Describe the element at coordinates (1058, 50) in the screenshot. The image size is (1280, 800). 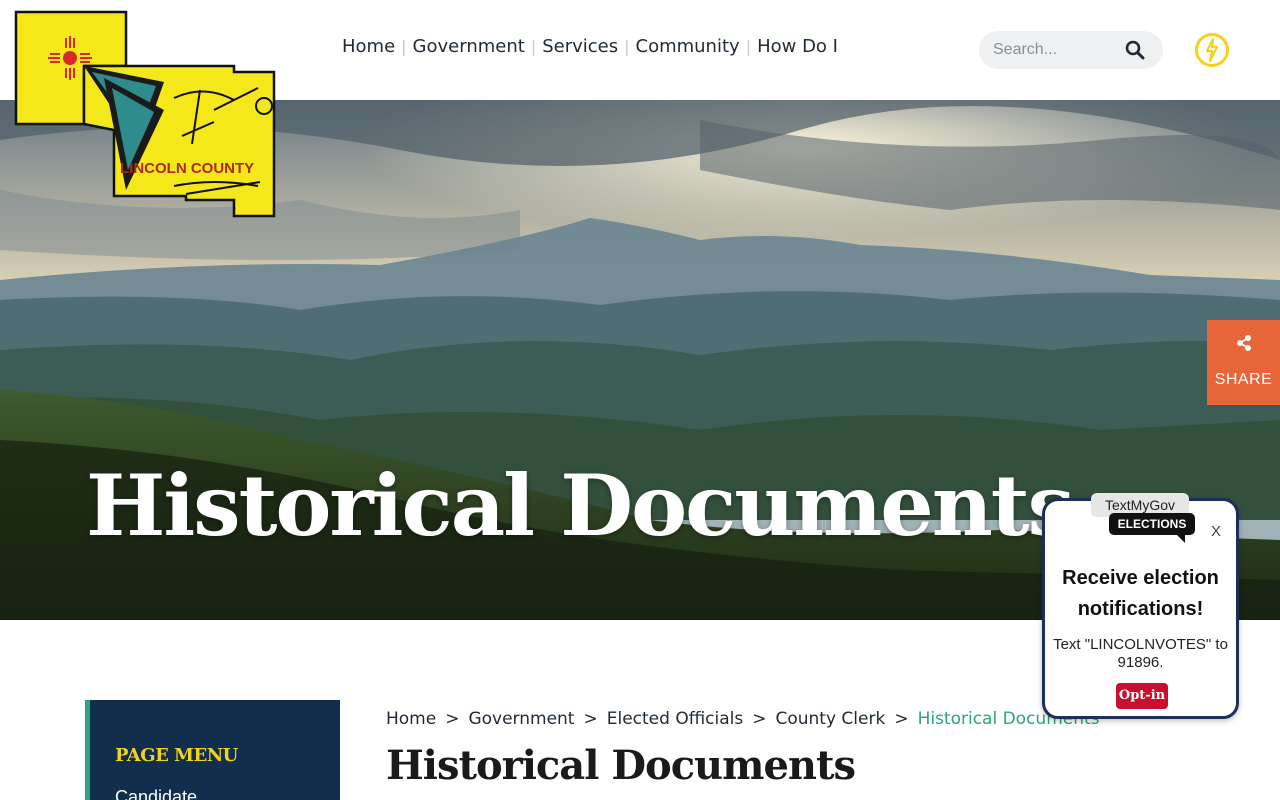
I see `search-input` at that location.